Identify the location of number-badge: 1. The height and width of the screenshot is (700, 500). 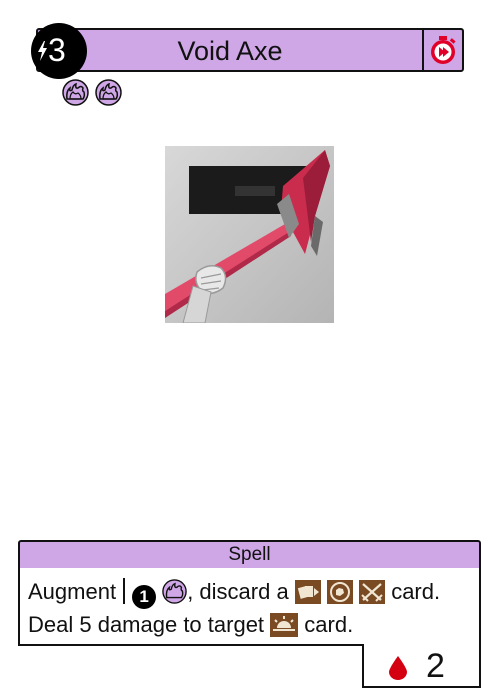
(144, 597).